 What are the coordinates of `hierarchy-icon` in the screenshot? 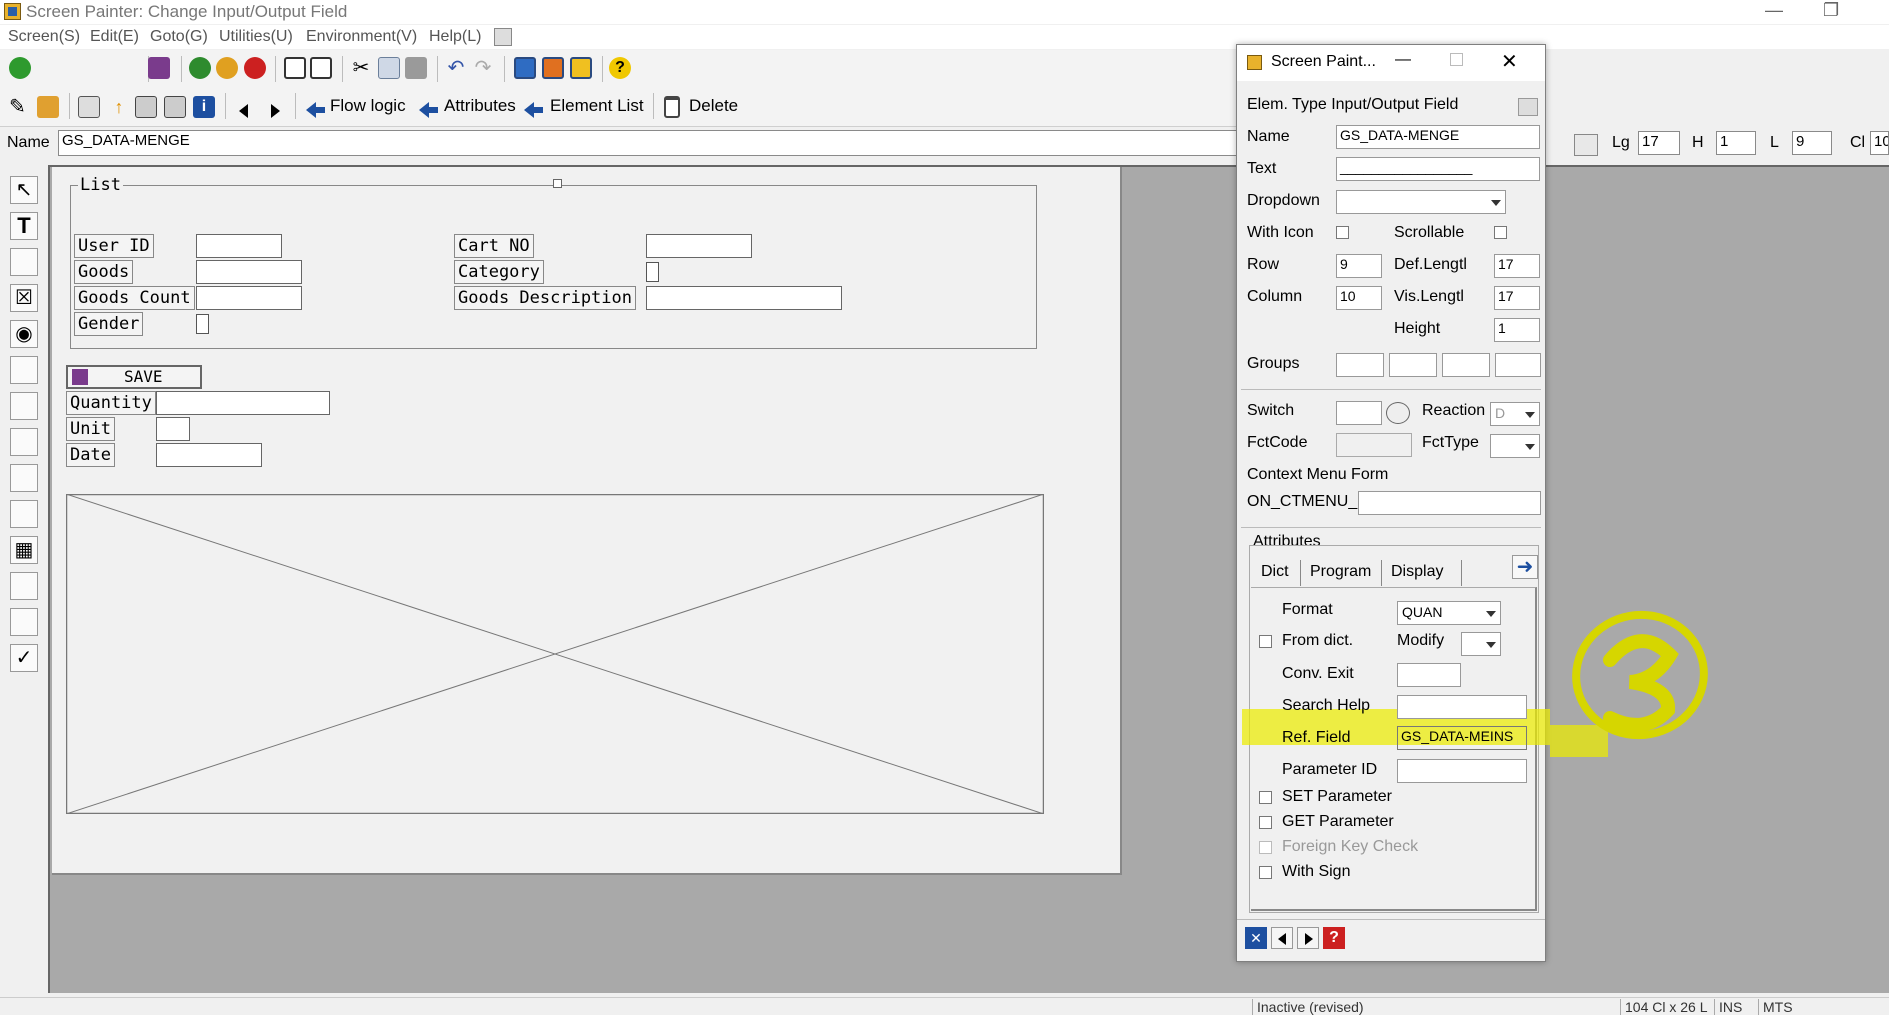 It's located at (89, 107).